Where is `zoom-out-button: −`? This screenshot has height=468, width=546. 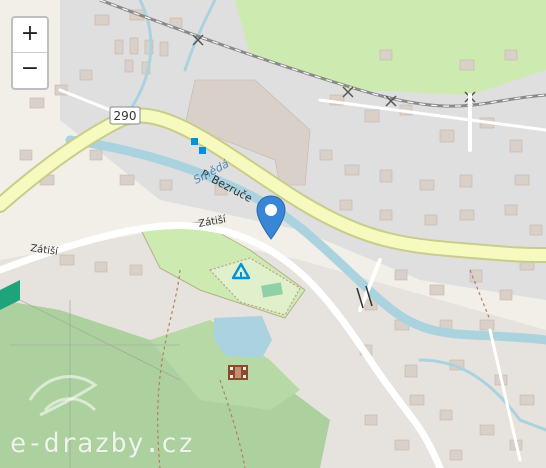 zoom-out-button: − is located at coordinates (30, 70).